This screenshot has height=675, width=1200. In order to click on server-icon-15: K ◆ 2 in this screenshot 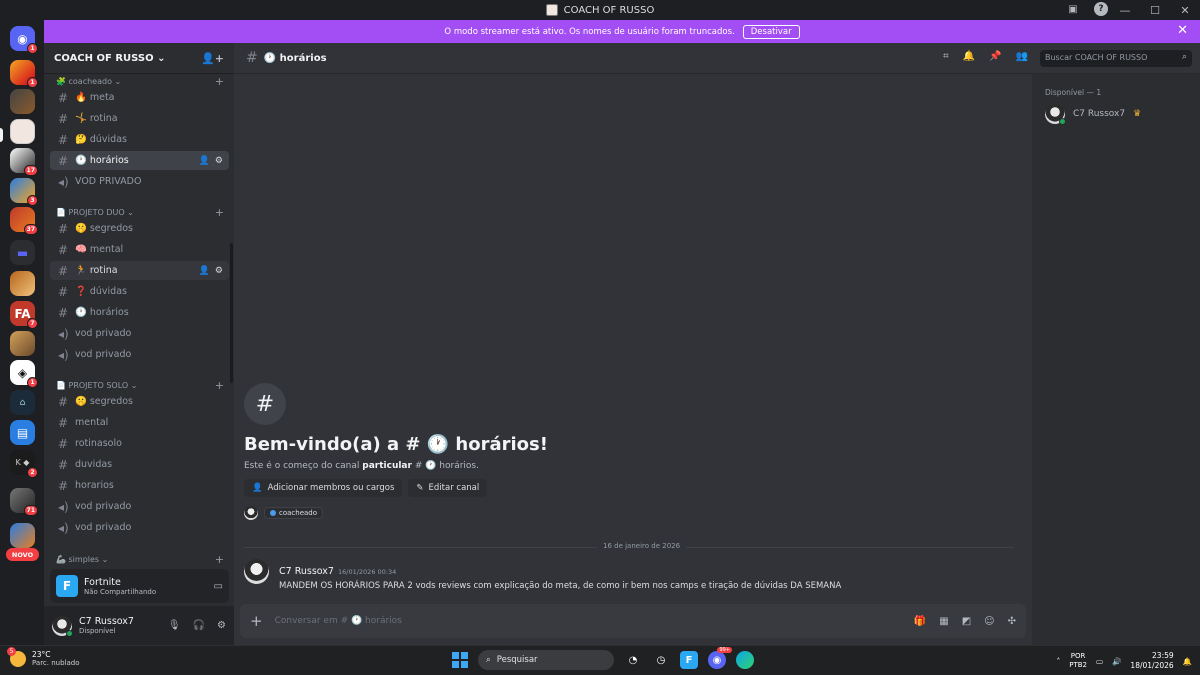, I will do `click(24, 464)`.